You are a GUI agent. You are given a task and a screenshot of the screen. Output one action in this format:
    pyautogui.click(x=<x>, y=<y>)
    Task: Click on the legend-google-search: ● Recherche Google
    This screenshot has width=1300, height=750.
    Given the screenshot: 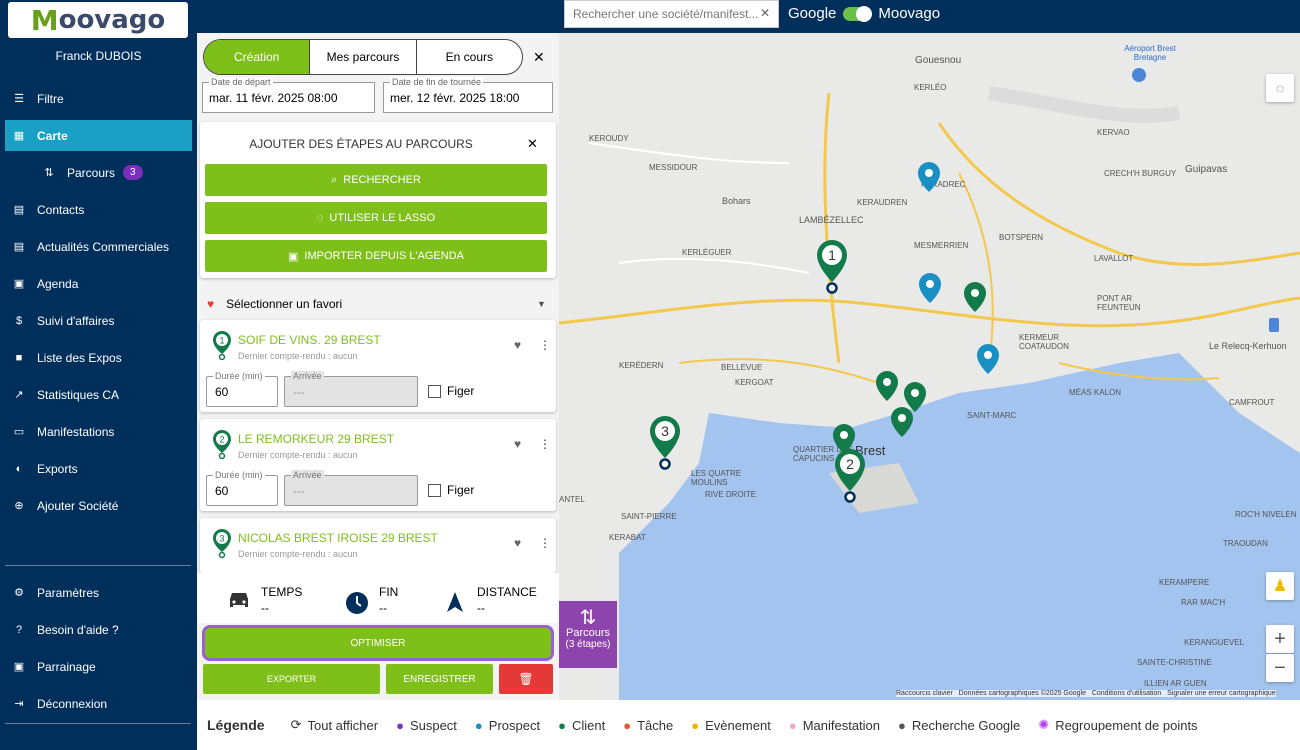 What is the action you would take?
    pyautogui.click(x=959, y=725)
    